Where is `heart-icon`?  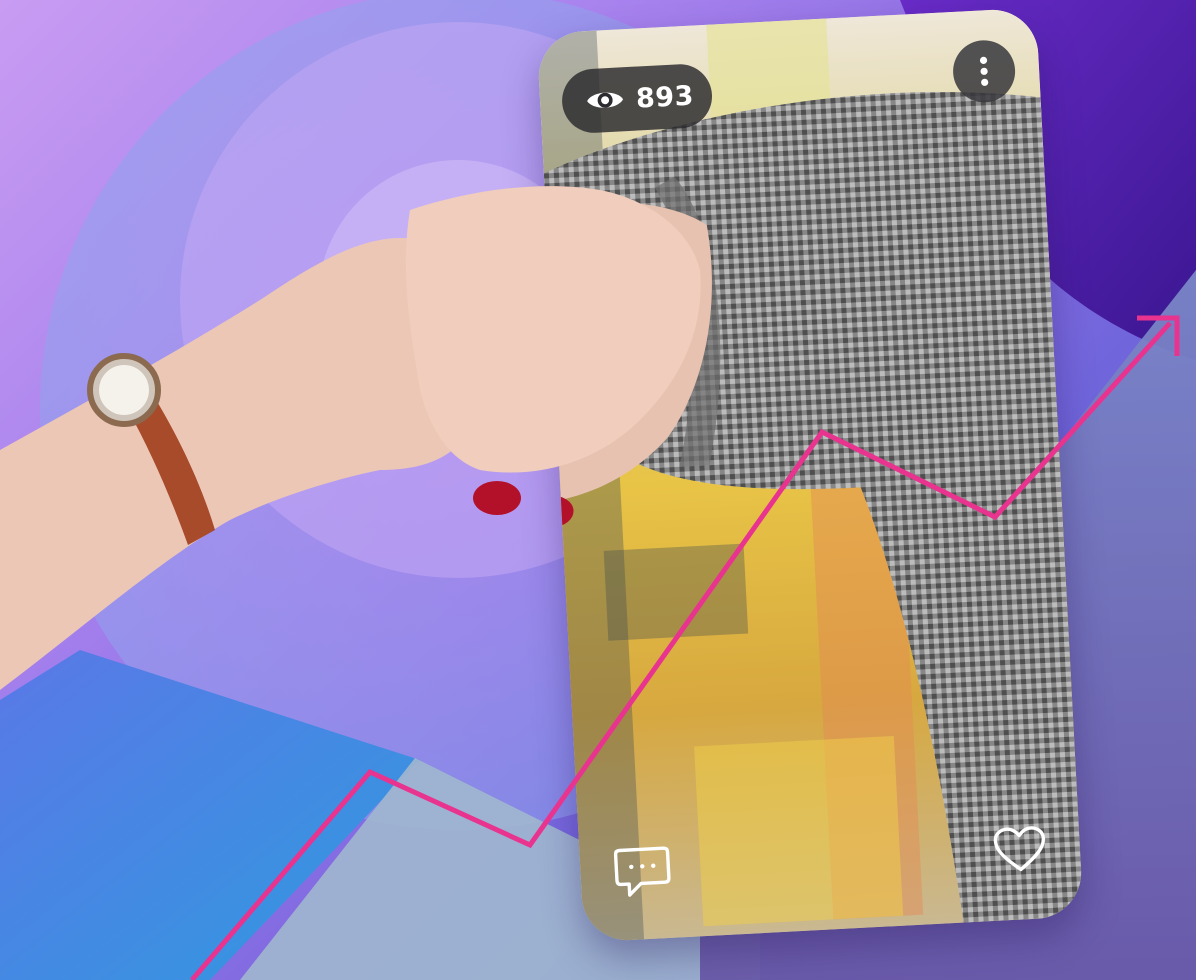 heart-icon is located at coordinates (1019, 849).